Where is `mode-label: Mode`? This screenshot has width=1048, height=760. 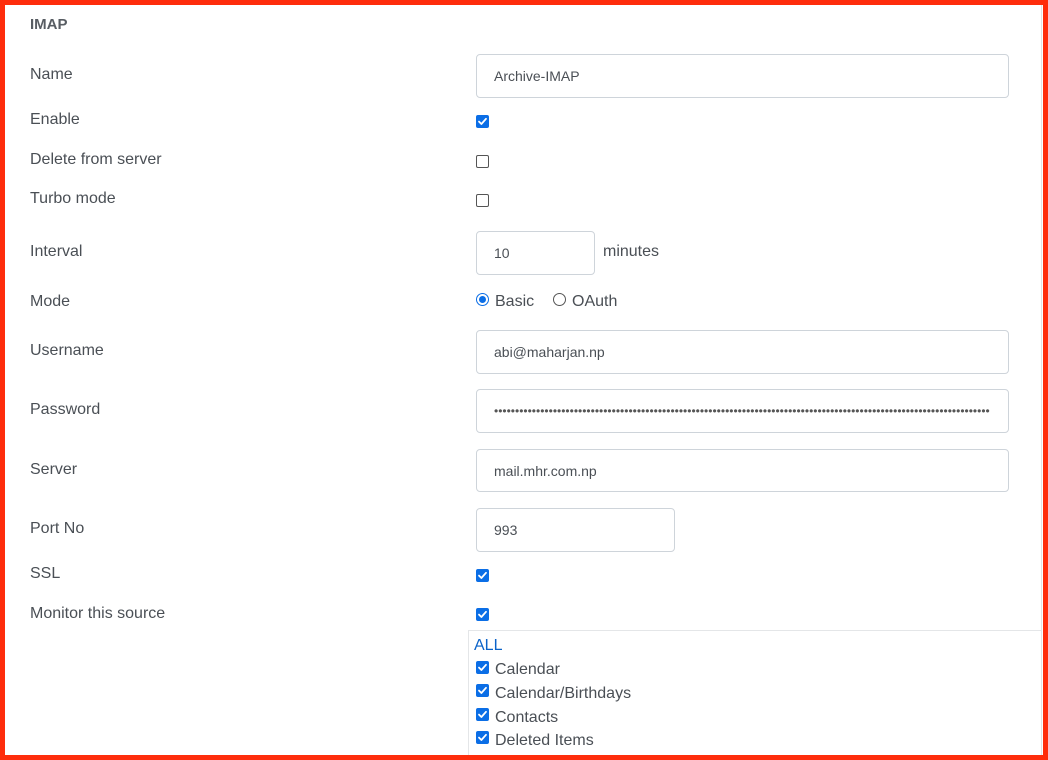
mode-label: Mode is located at coordinates (50, 301).